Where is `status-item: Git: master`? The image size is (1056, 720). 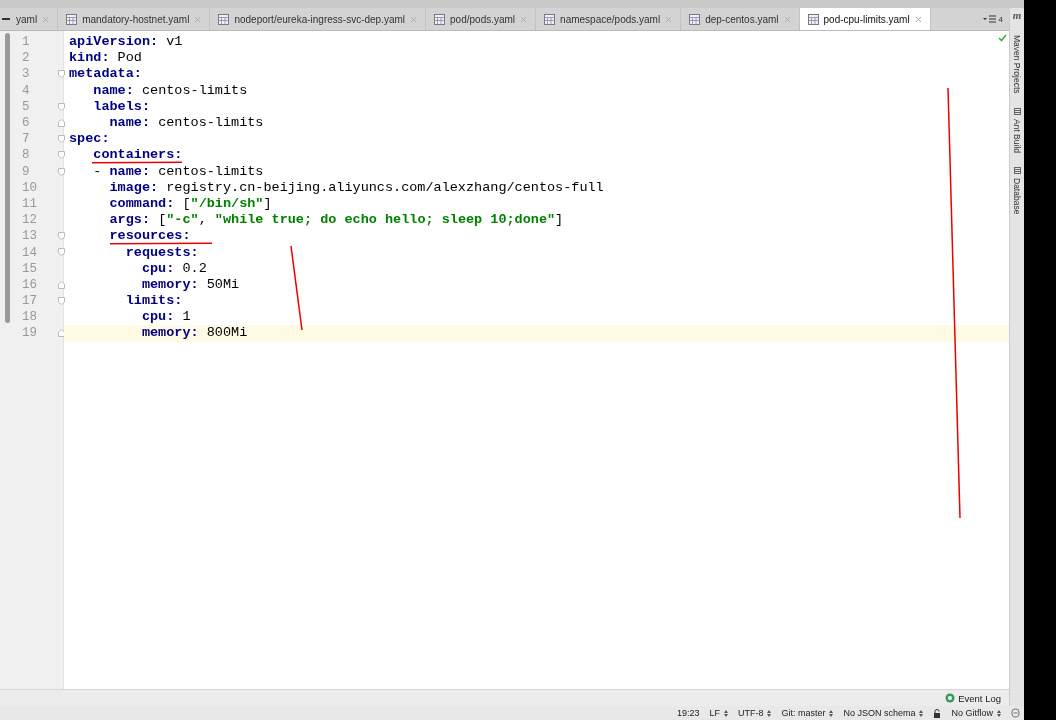 status-item: Git: master is located at coordinates (803, 713).